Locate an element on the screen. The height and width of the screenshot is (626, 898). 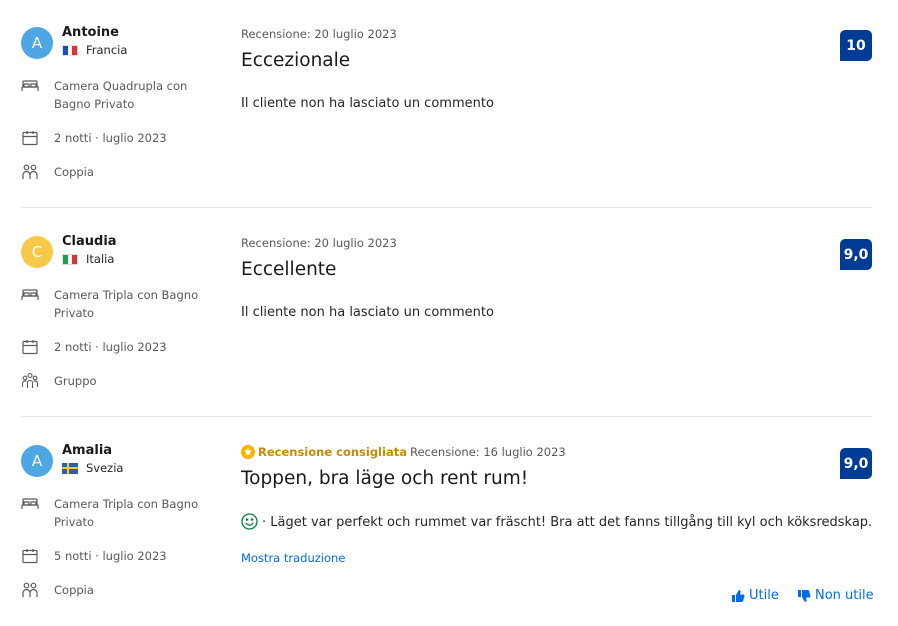
room-type: Camera Quadrupla con Bagno Privato is located at coordinates (122, 95).